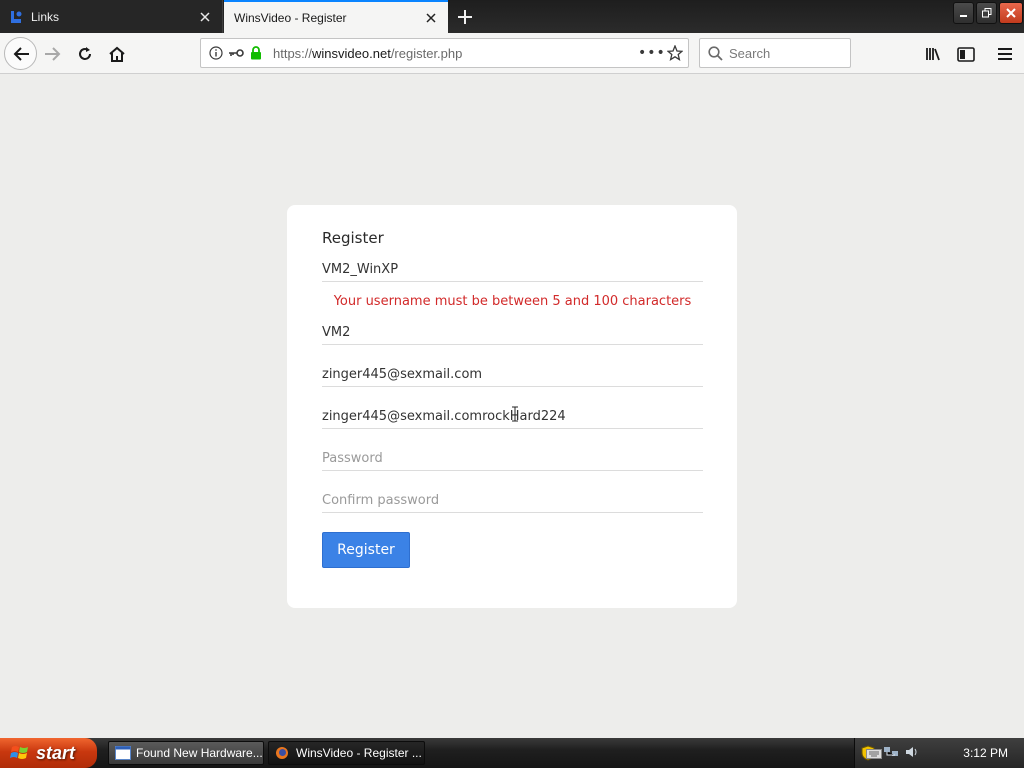 The width and height of the screenshot is (1024, 768). I want to click on volume-icon, so click(913, 753).